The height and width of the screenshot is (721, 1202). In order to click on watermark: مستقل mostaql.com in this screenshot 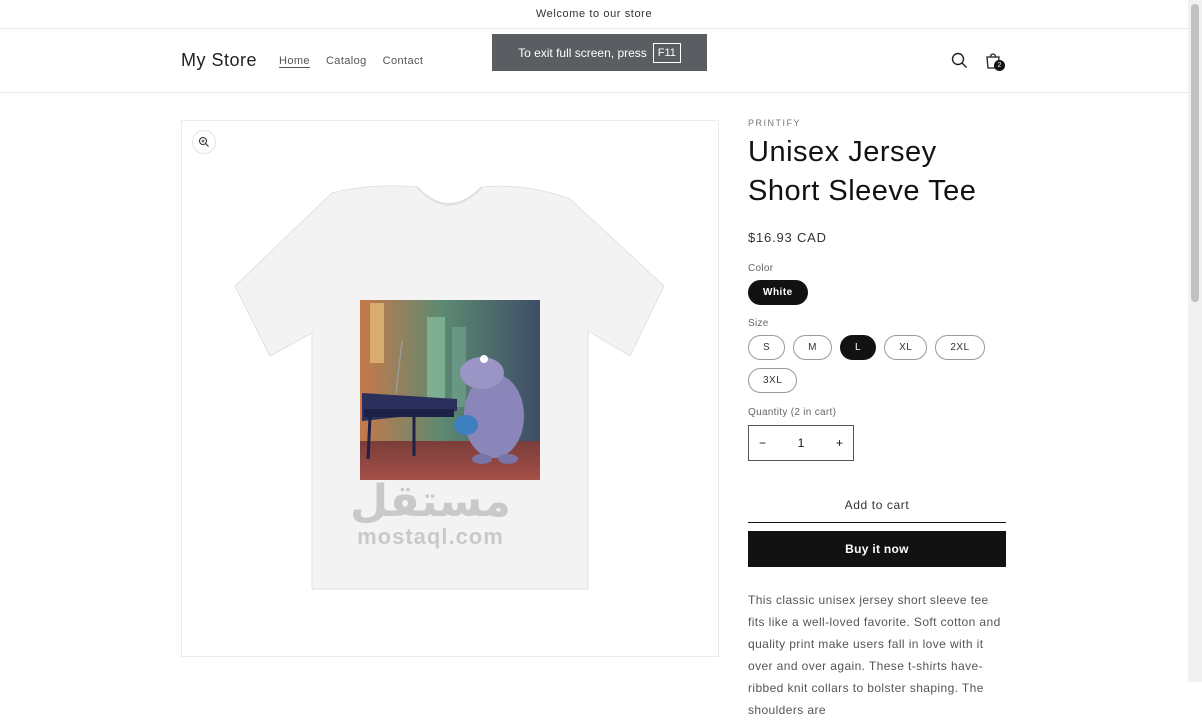, I will do `click(430, 514)`.